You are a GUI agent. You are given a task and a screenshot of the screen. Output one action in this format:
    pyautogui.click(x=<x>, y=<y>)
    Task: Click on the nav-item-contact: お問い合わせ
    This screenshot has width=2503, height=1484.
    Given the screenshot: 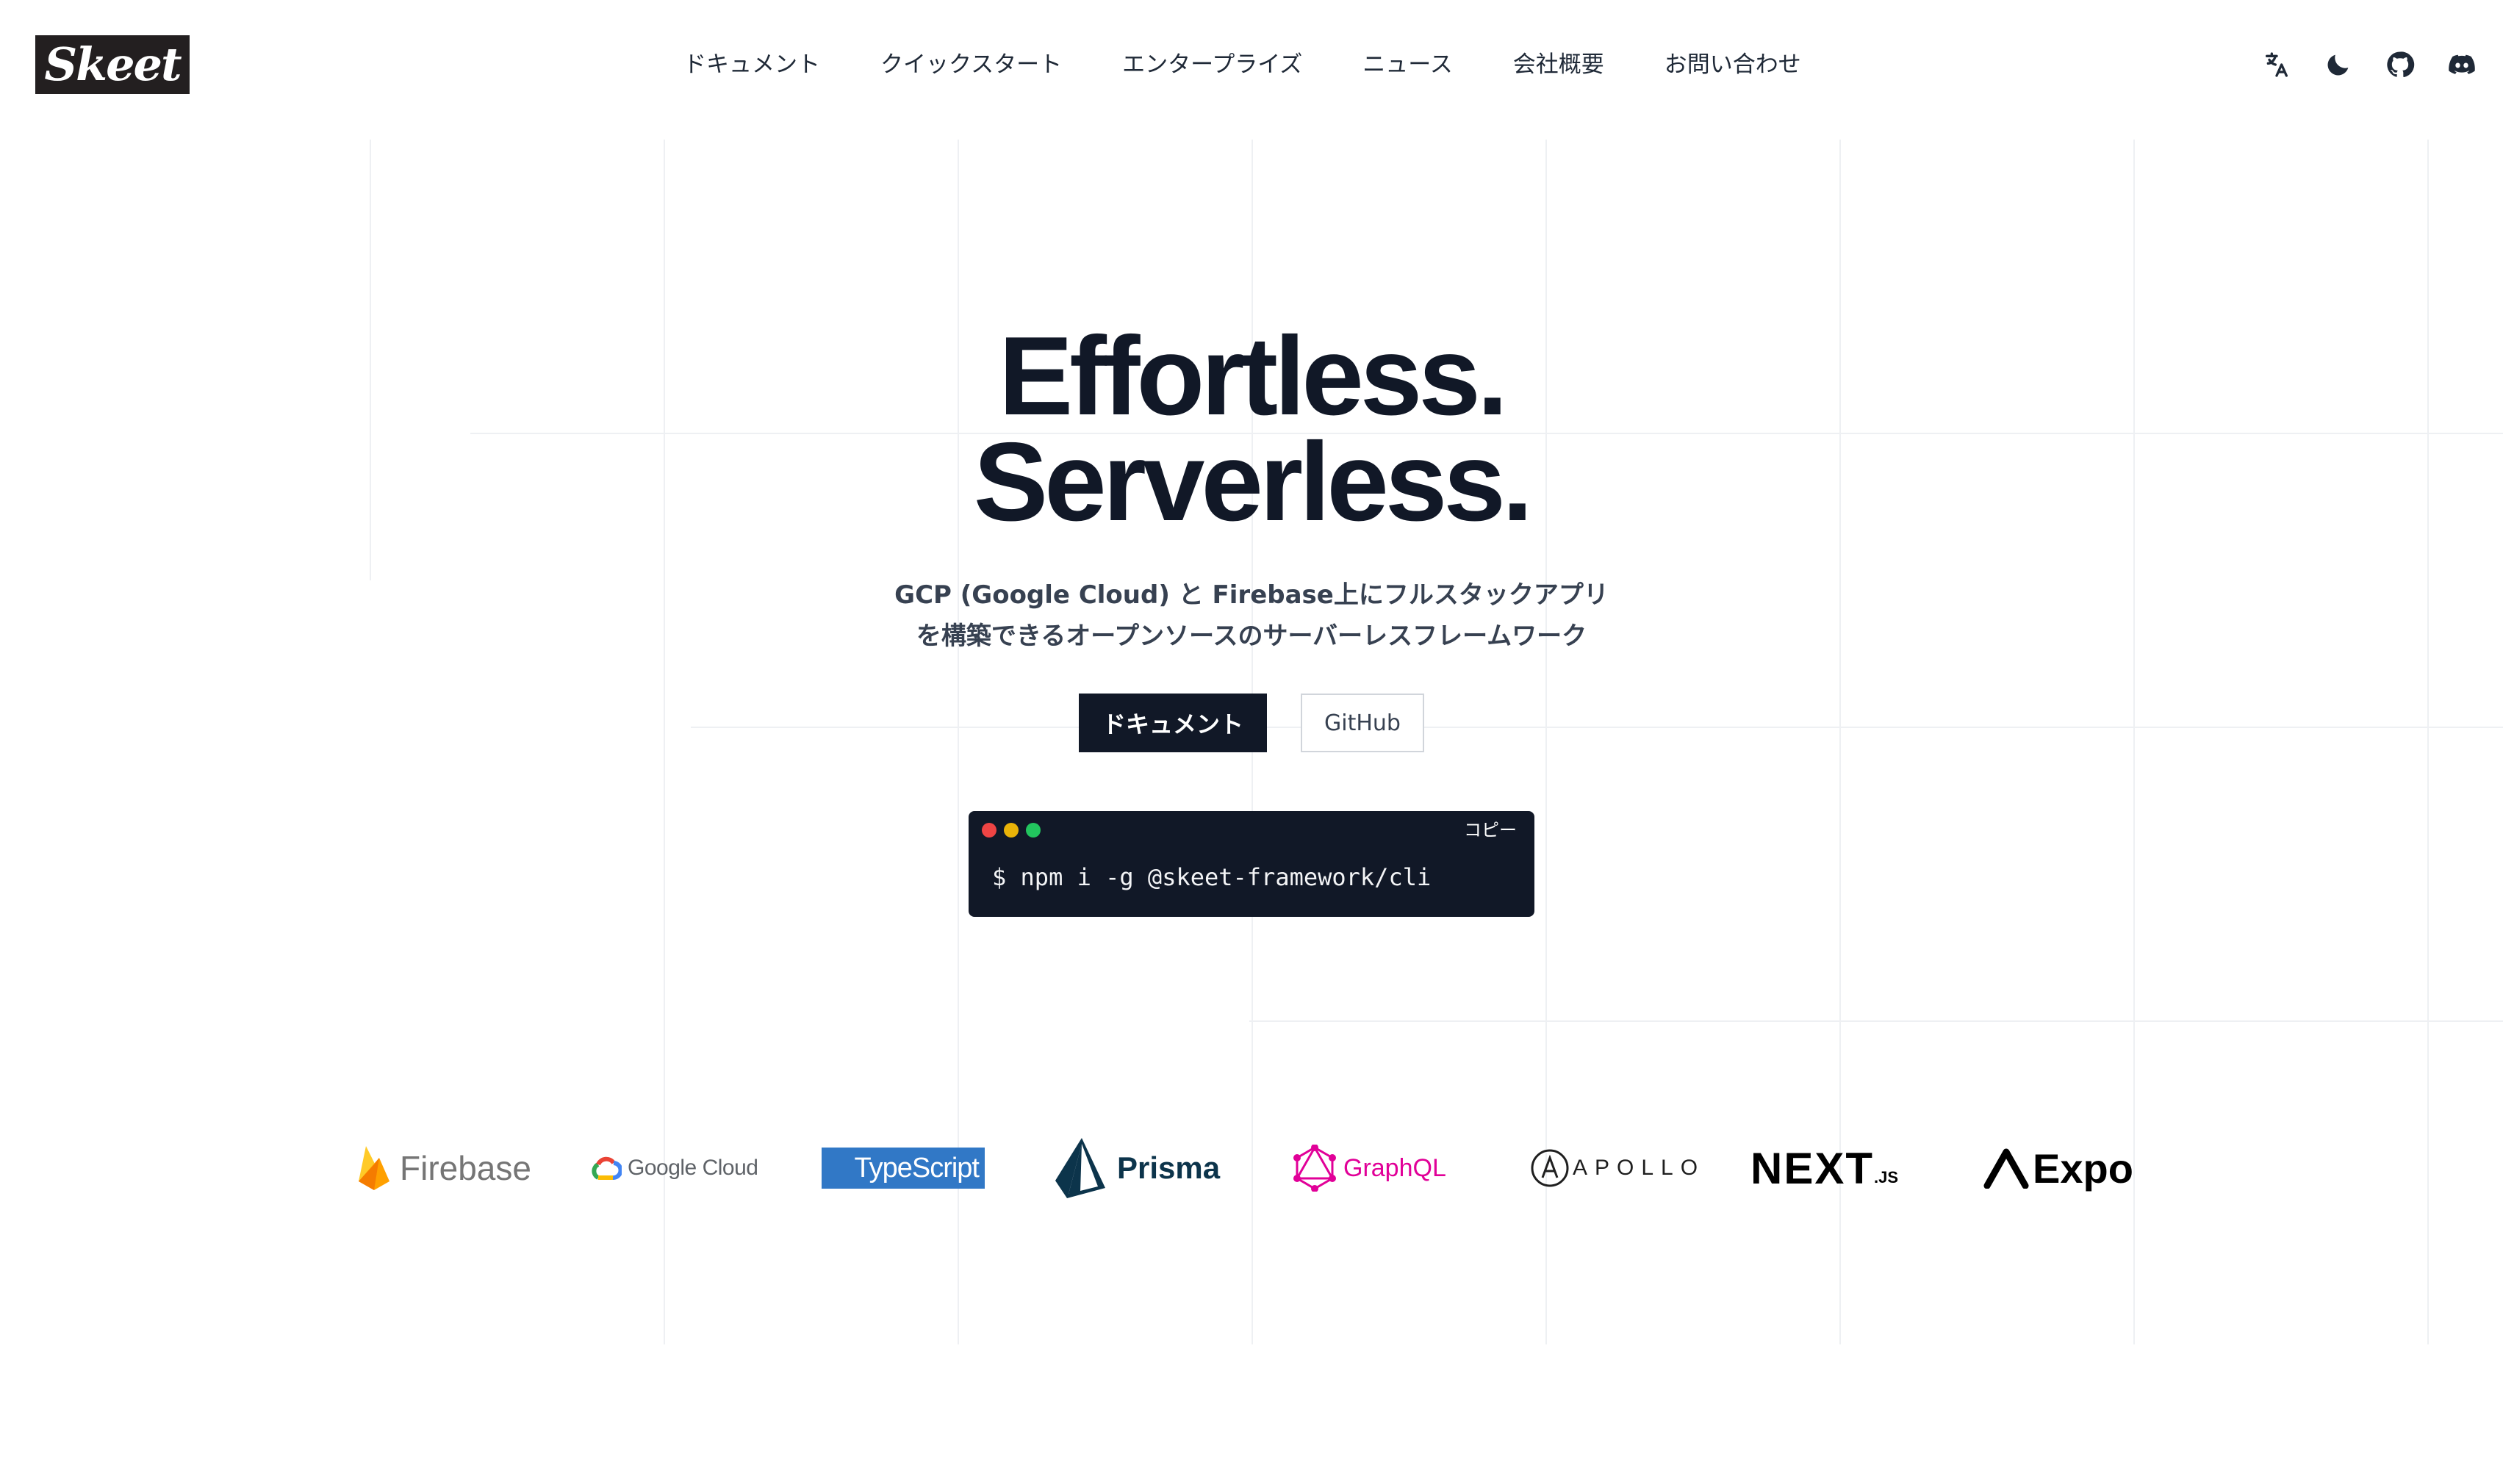 What is the action you would take?
    pyautogui.click(x=1733, y=64)
    